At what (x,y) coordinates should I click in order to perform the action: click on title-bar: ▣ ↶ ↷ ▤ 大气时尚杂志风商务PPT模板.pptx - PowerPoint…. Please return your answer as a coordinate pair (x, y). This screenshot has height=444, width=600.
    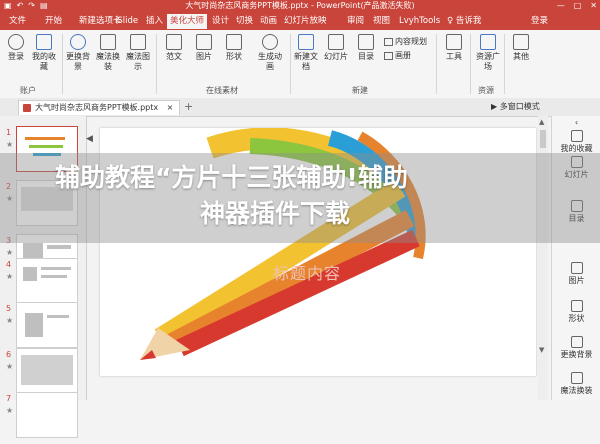
    Looking at the image, I should click on (300, 5).